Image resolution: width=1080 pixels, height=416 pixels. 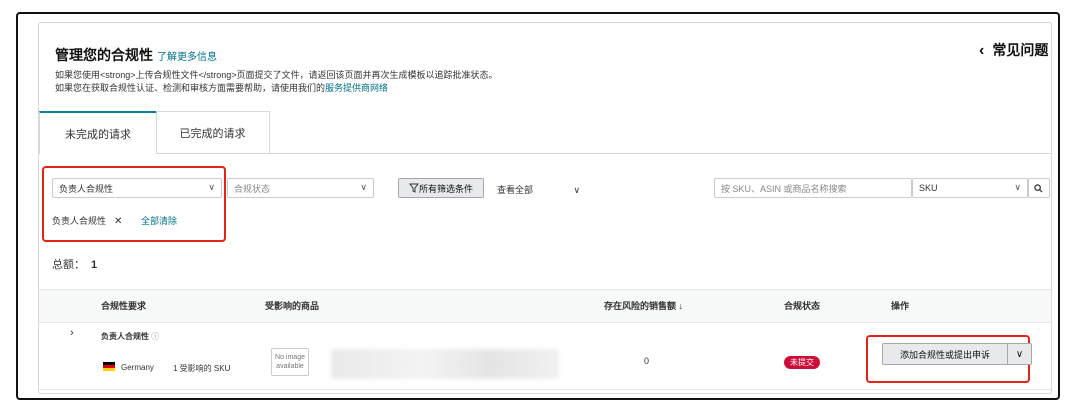 I want to click on all-filters-button: 所有筛选条件, so click(x=441, y=188).